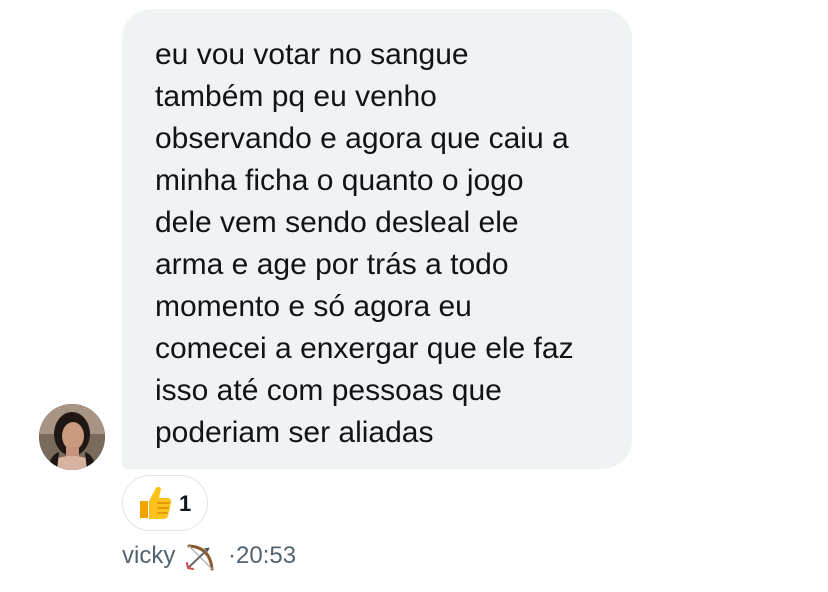 The height and width of the screenshot is (592, 828). Describe the element at coordinates (362, 138) in the screenshot. I see `message-line: observando e agora que caiu a` at that location.